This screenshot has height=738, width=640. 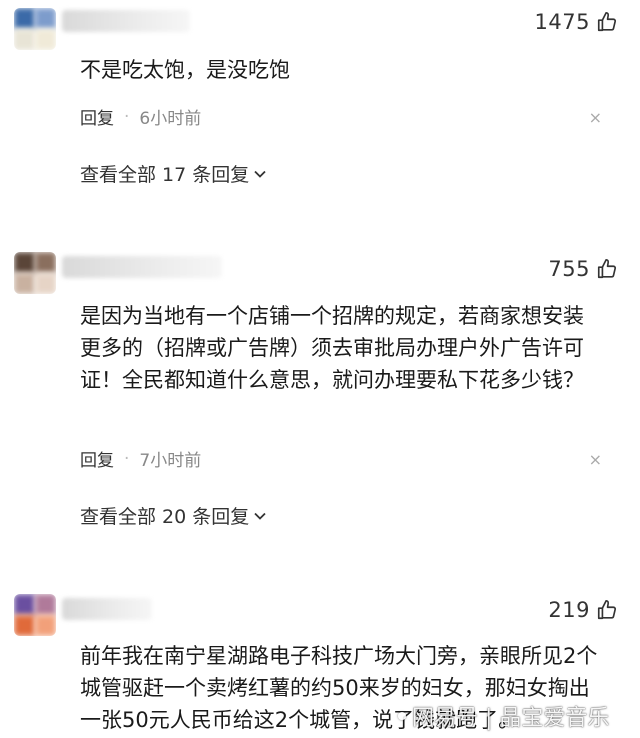 I want to click on watermark-text: 网易号 | 晶宝爱音乐, so click(x=511, y=718).